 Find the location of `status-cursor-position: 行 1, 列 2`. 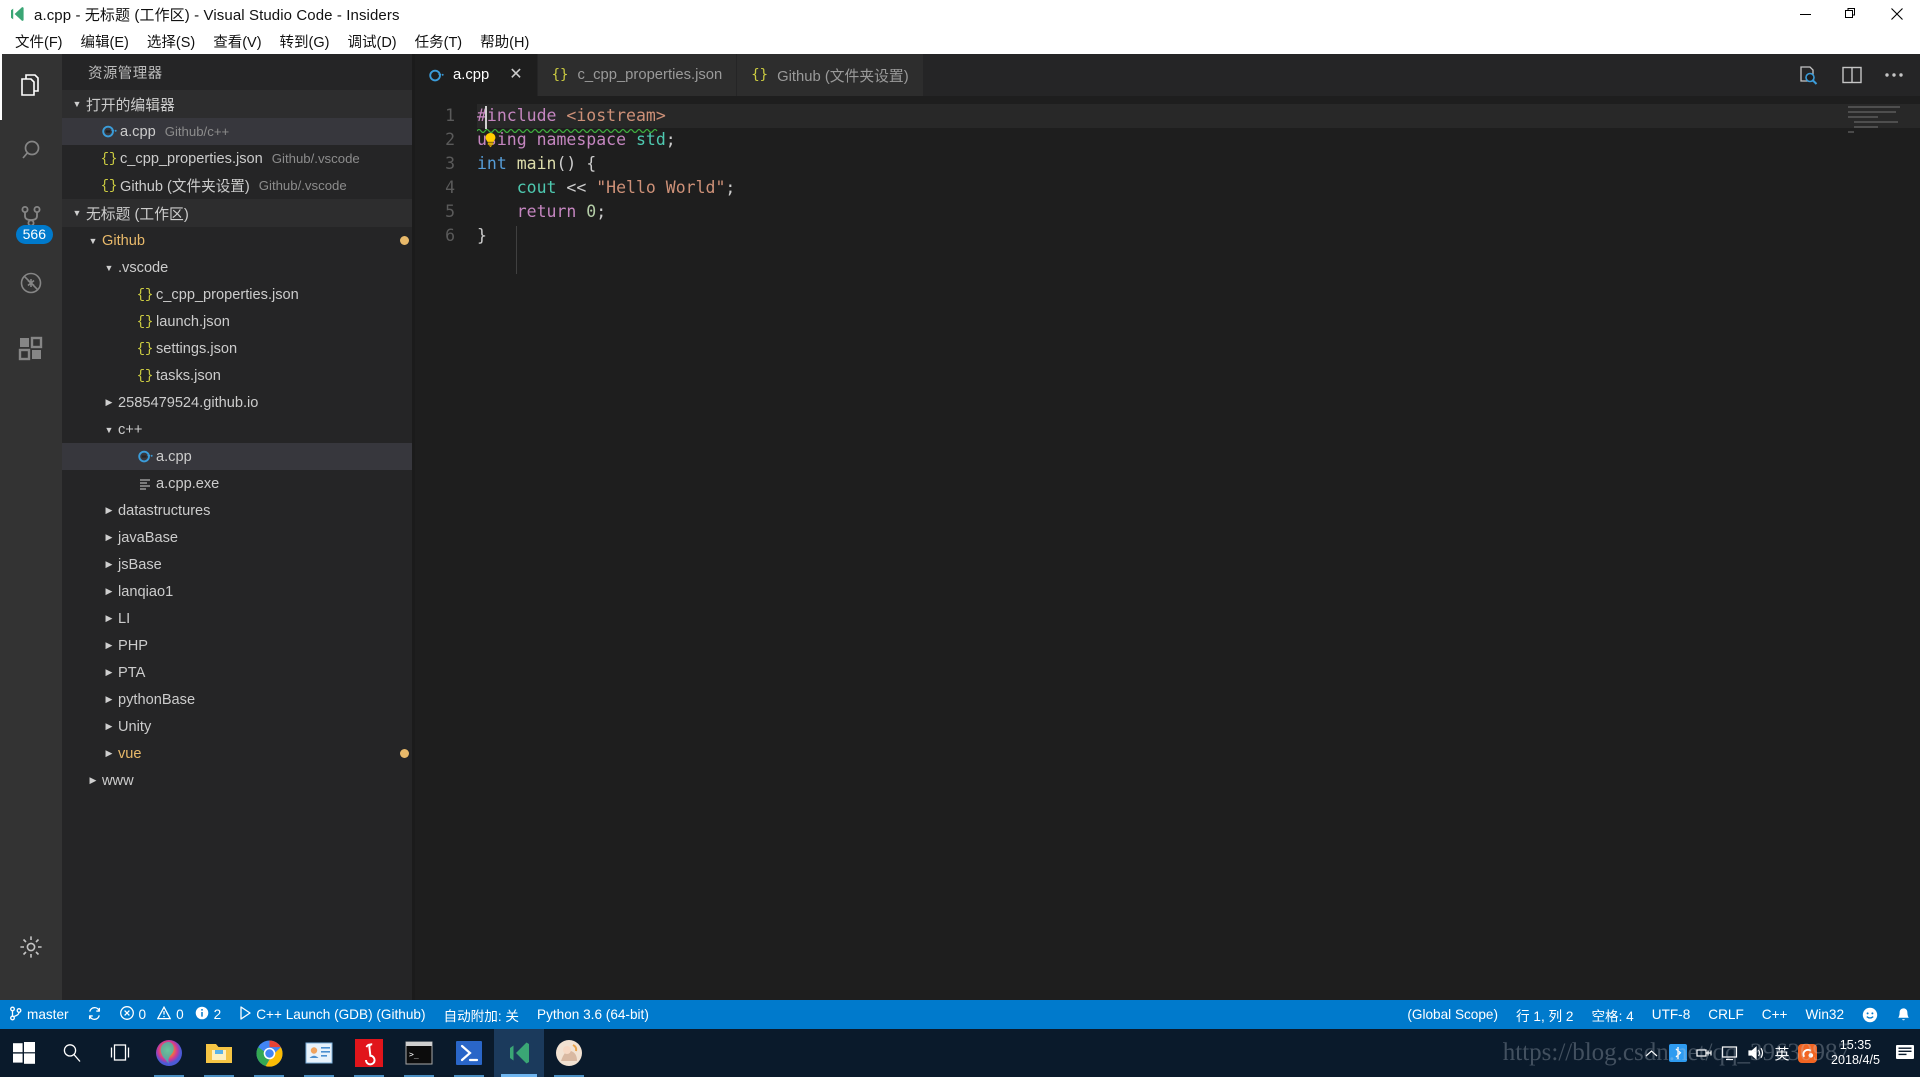

status-cursor-position: 行 1, 列 2 is located at coordinates (1544, 1014).